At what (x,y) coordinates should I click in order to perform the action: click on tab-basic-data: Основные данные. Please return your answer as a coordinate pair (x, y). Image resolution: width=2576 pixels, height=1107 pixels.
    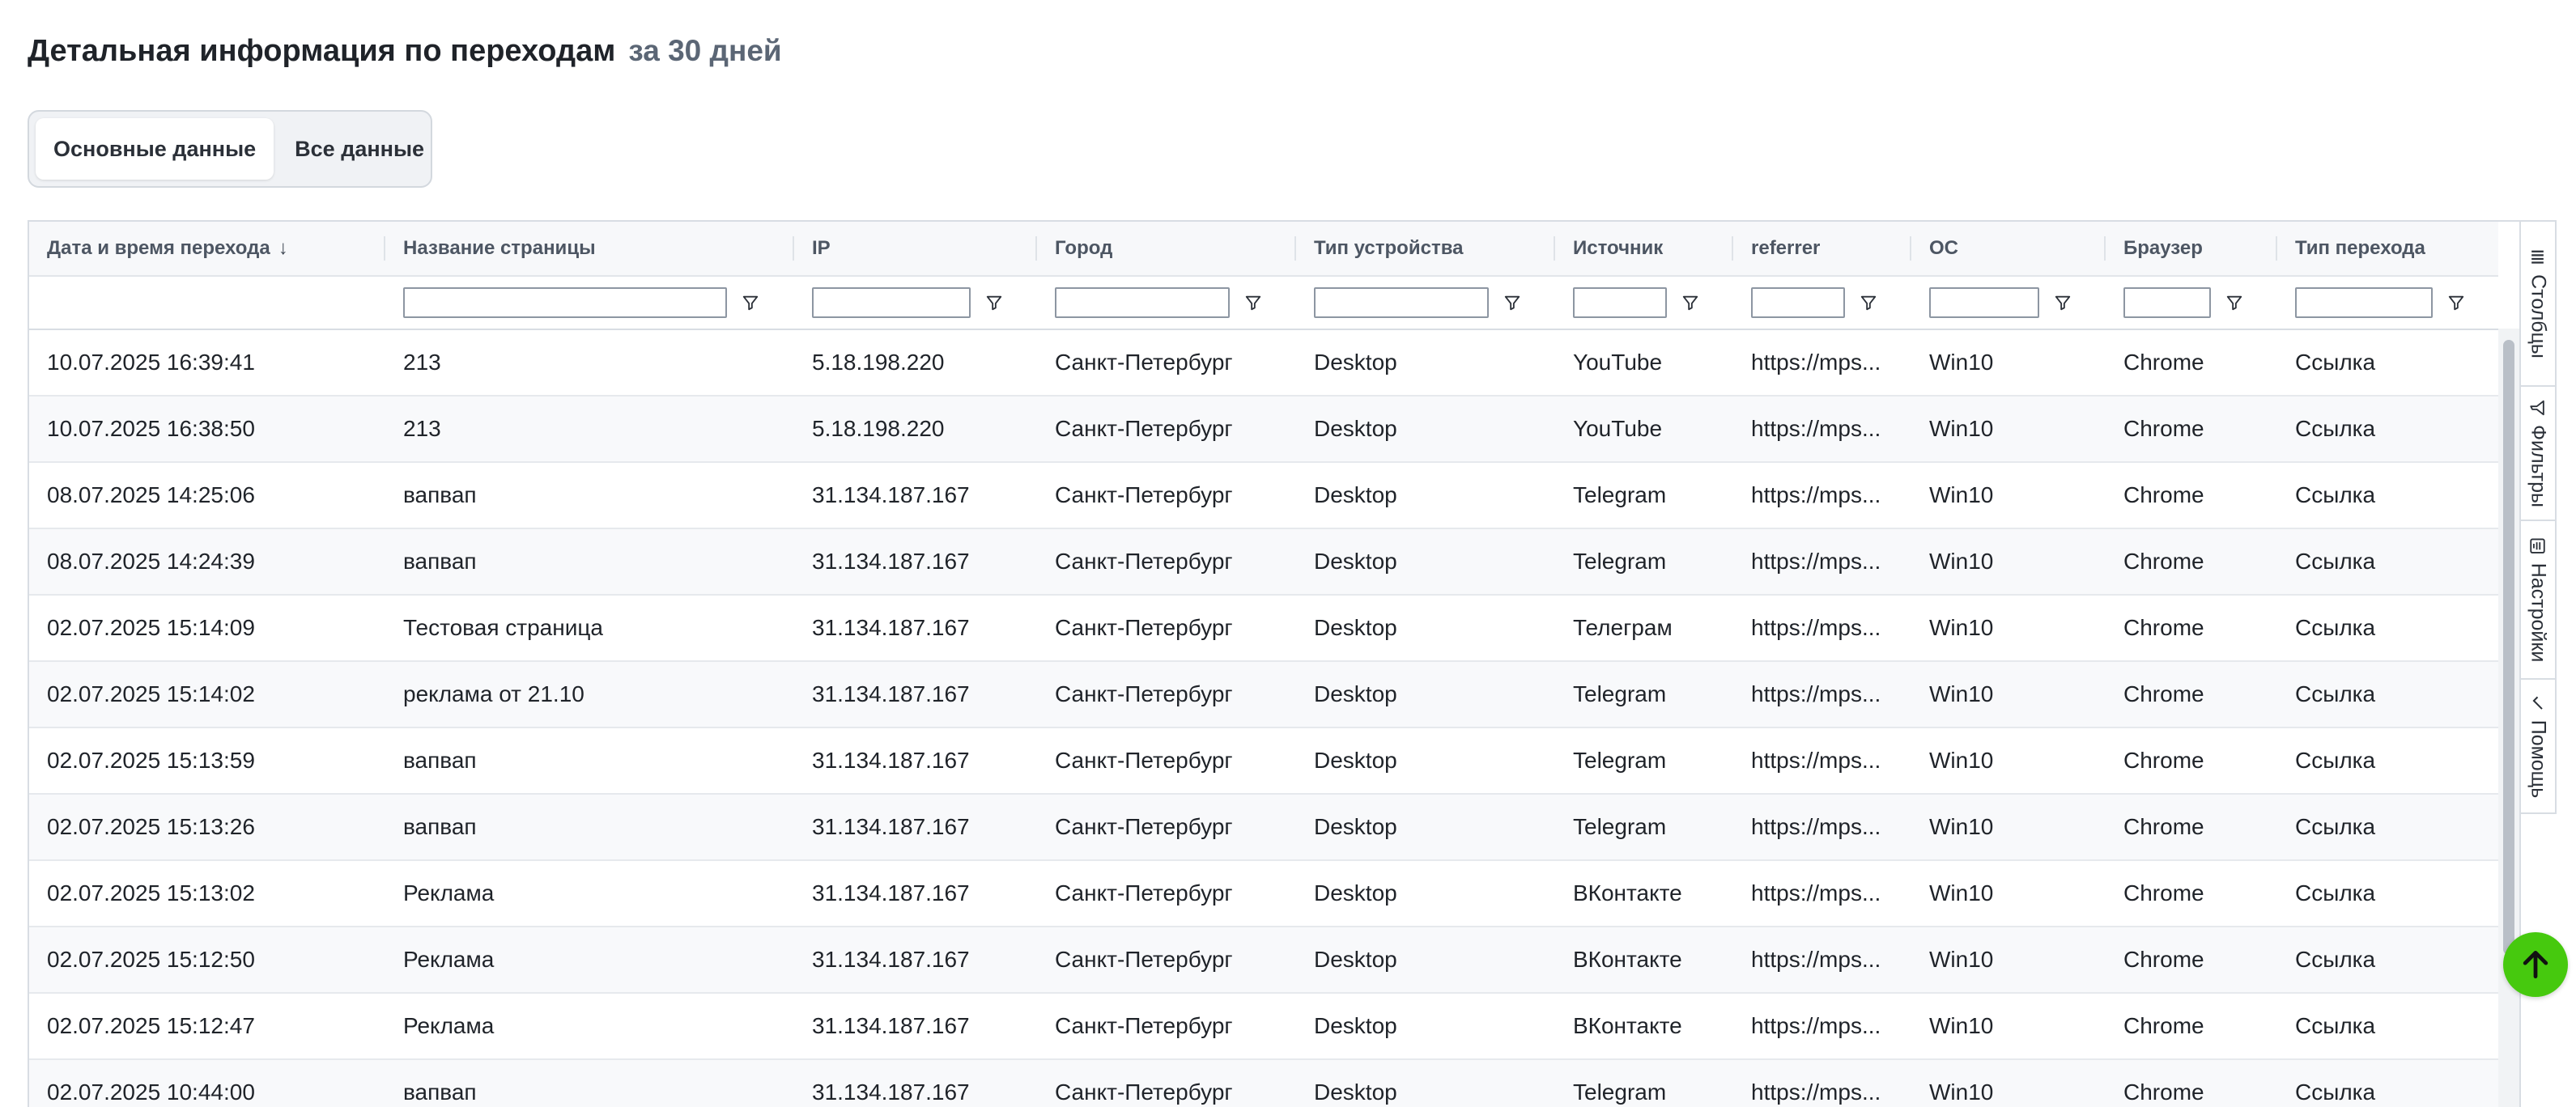
    Looking at the image, I should click on (155, 149).